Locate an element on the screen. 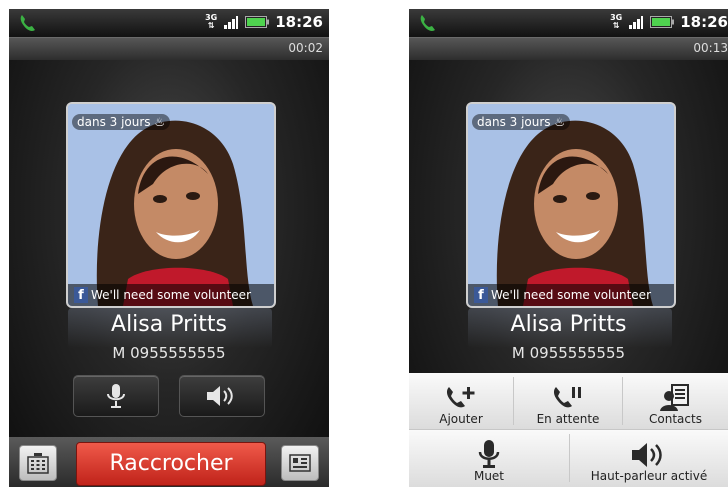 The image size is (728, 487). call-timer: 00:13 is located at coordinates (710, 48).